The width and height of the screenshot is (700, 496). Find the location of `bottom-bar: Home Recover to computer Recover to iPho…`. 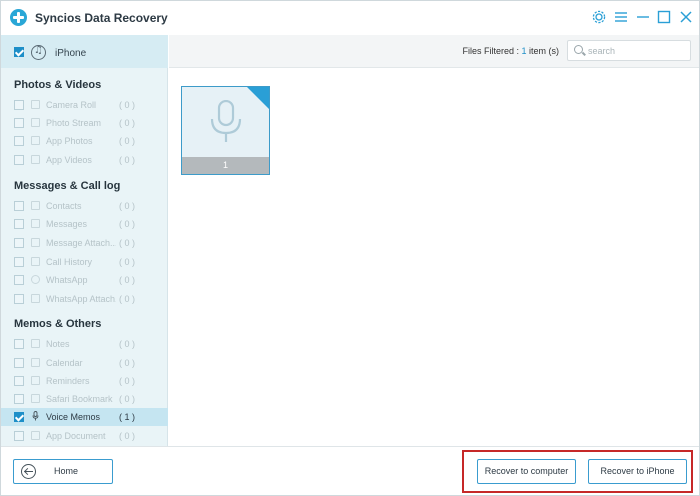

bottom-bar: Home Recover to computer Recover to iPho… is located at coordinates (350, 470).